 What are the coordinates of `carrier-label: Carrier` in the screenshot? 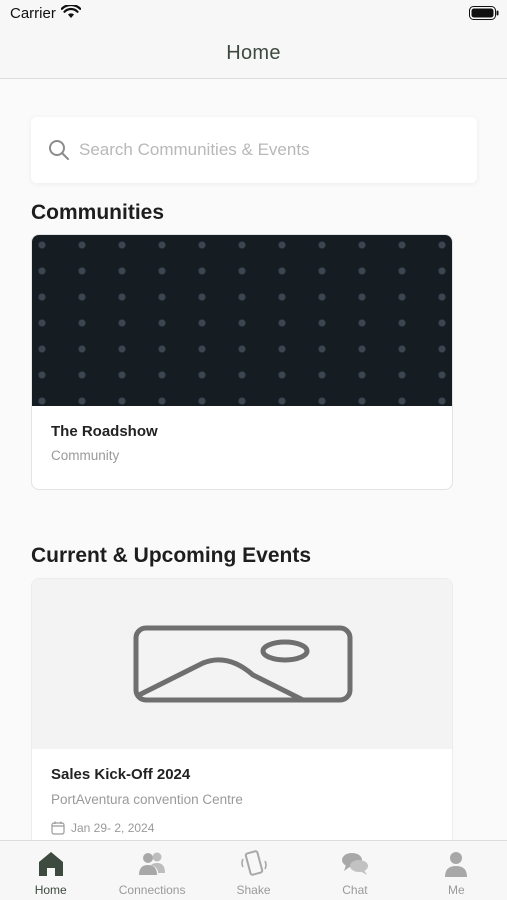 It's located at (33, 13).